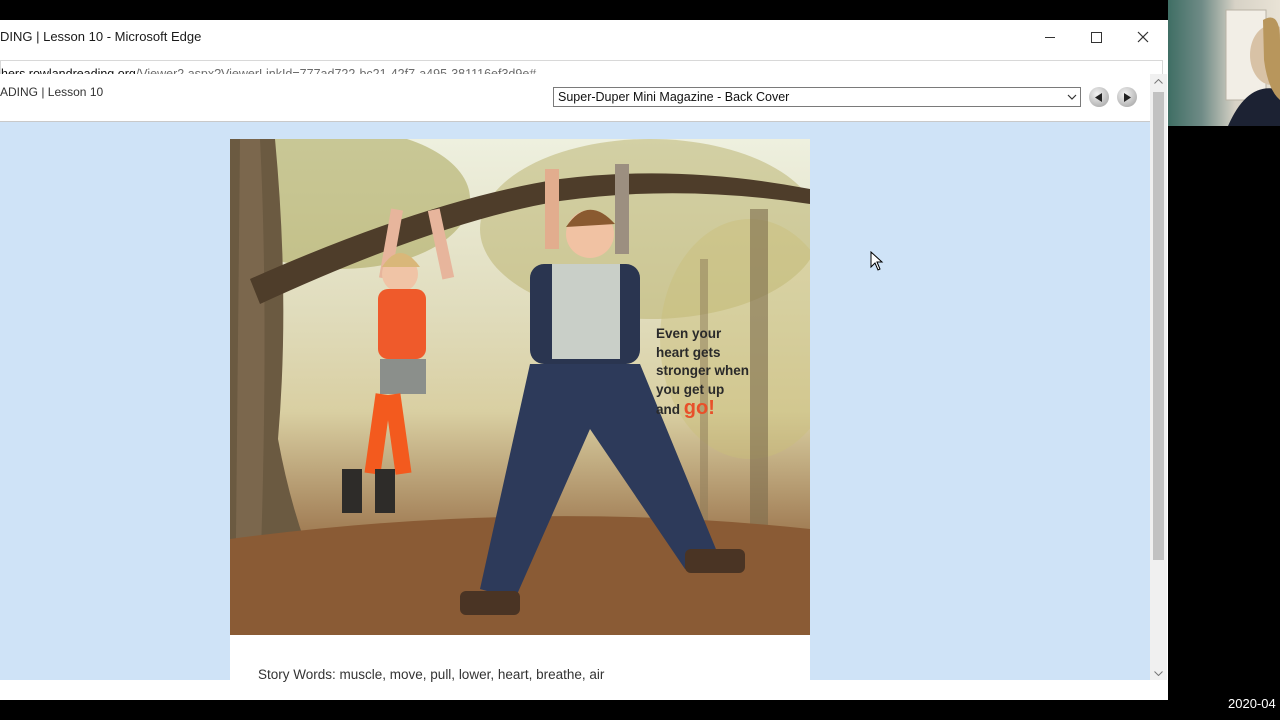  I want to click on previous-page-button, so click(1099, 97).